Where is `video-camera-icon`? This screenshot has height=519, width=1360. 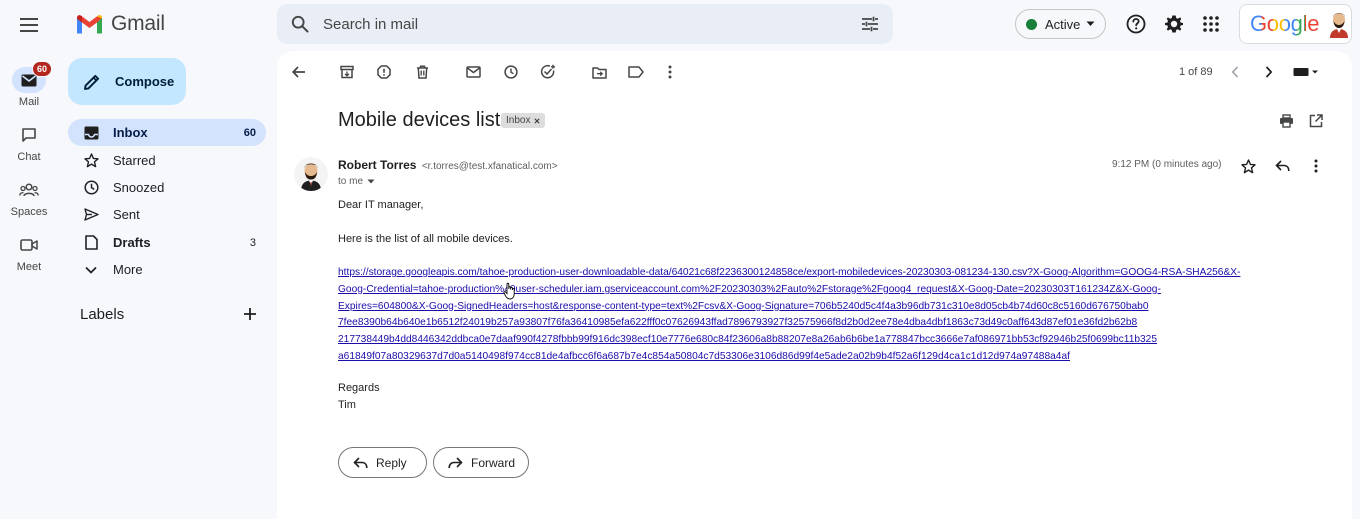 video-camera-icon is located at coordinates (29, 245).